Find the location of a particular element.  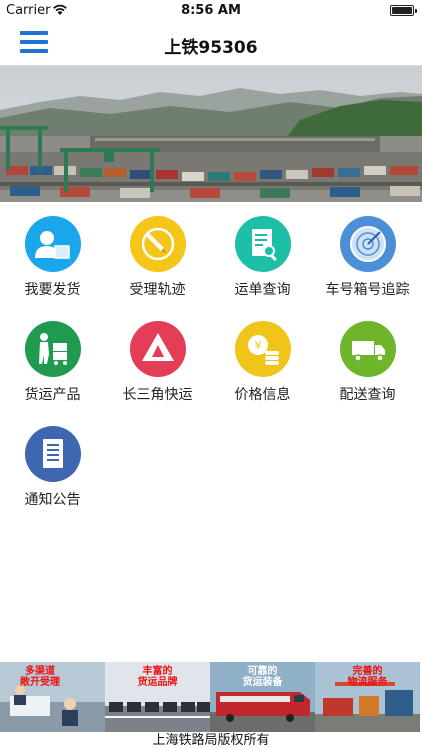

battery-icon is located at coordinates (403, 10).